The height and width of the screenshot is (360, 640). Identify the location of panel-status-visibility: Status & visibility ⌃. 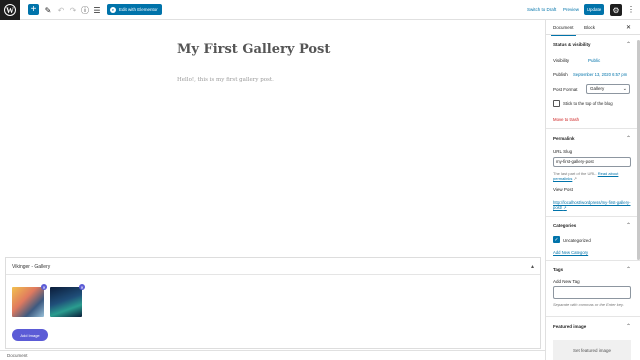
(593, 45).